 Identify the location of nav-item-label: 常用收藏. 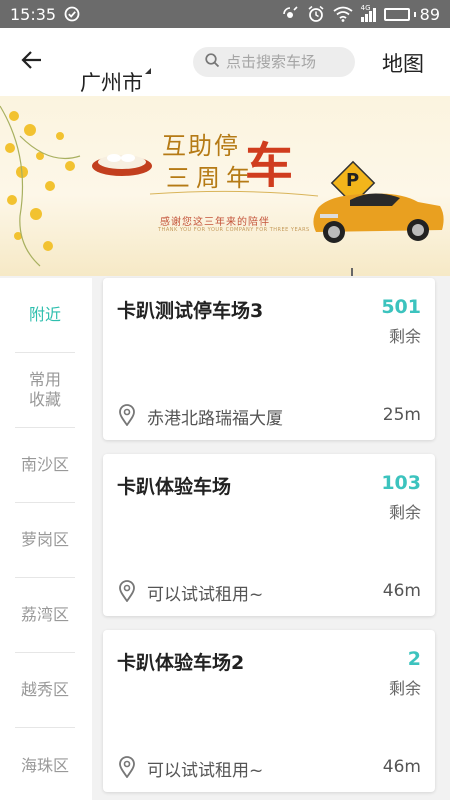
(44, 389).